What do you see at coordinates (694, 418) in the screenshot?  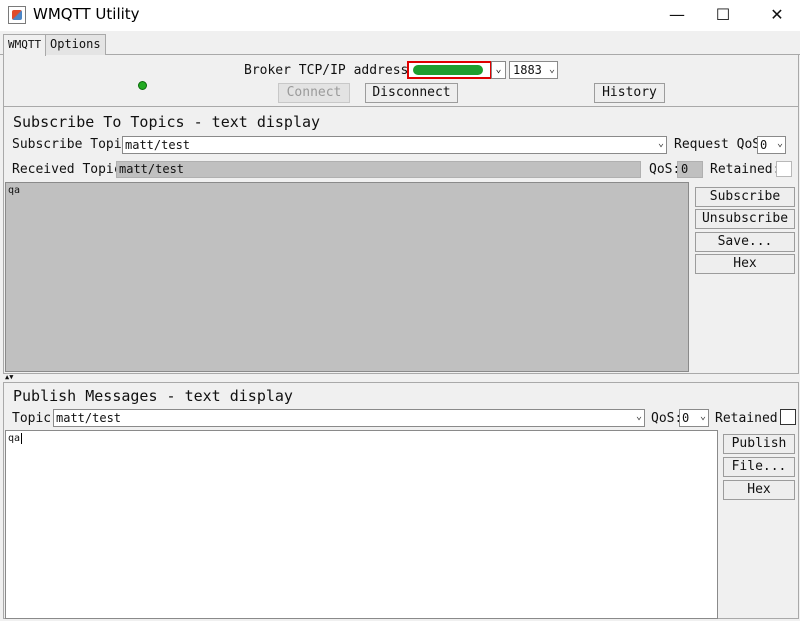 I see `publish-qos-combo: 0 ⌄` at bounding box center [694, 418].